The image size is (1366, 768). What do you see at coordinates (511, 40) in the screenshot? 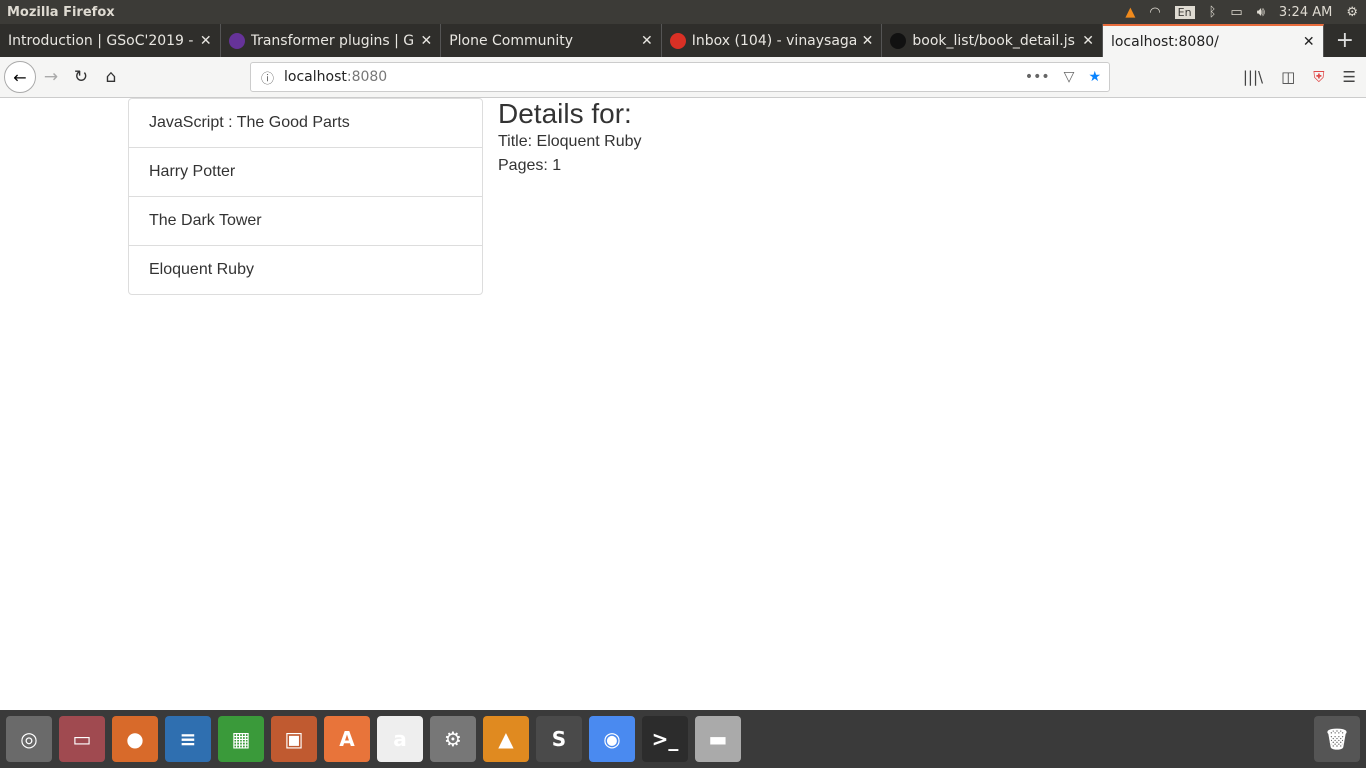
I see `tab-title: Plone Community` at bounding box center [511, 40].